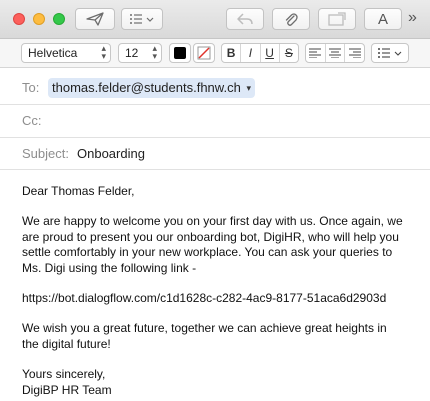  I want to click on italic-button: I, so click(251, 53).